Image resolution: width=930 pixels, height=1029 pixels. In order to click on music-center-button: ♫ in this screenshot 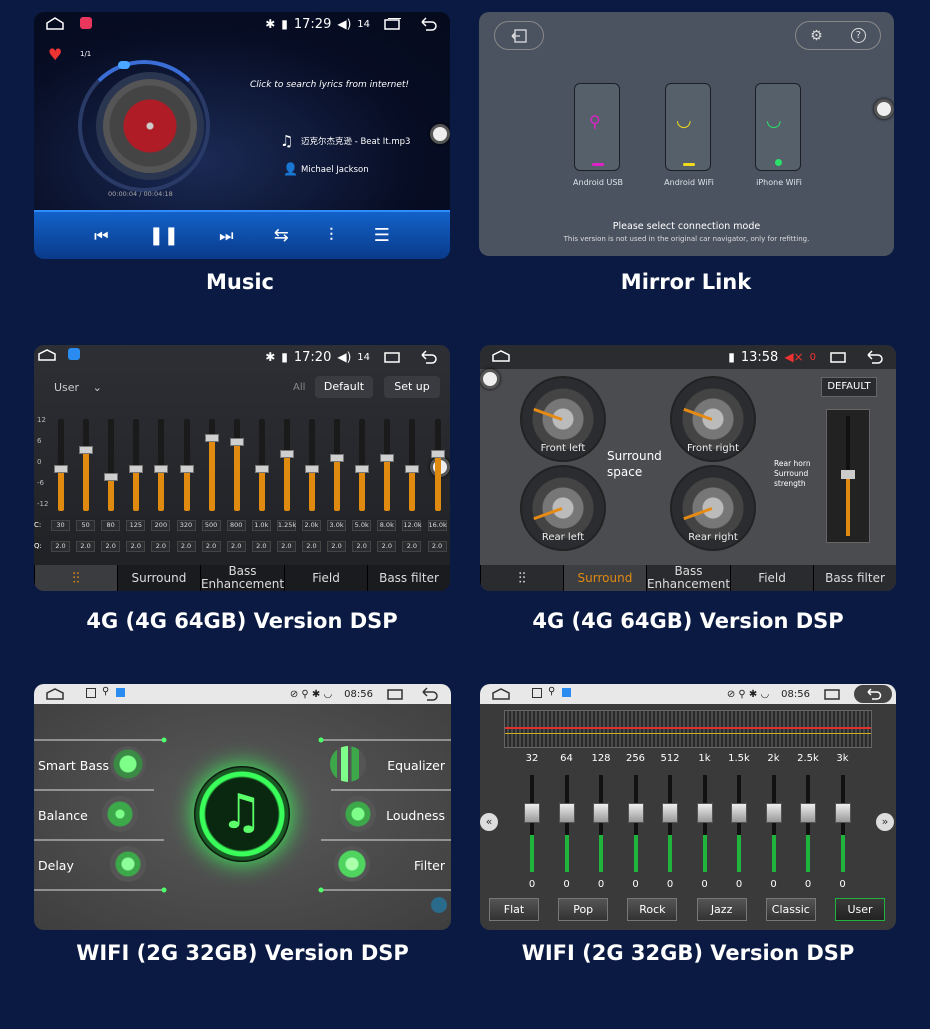, I will do `click(242, 814)`.